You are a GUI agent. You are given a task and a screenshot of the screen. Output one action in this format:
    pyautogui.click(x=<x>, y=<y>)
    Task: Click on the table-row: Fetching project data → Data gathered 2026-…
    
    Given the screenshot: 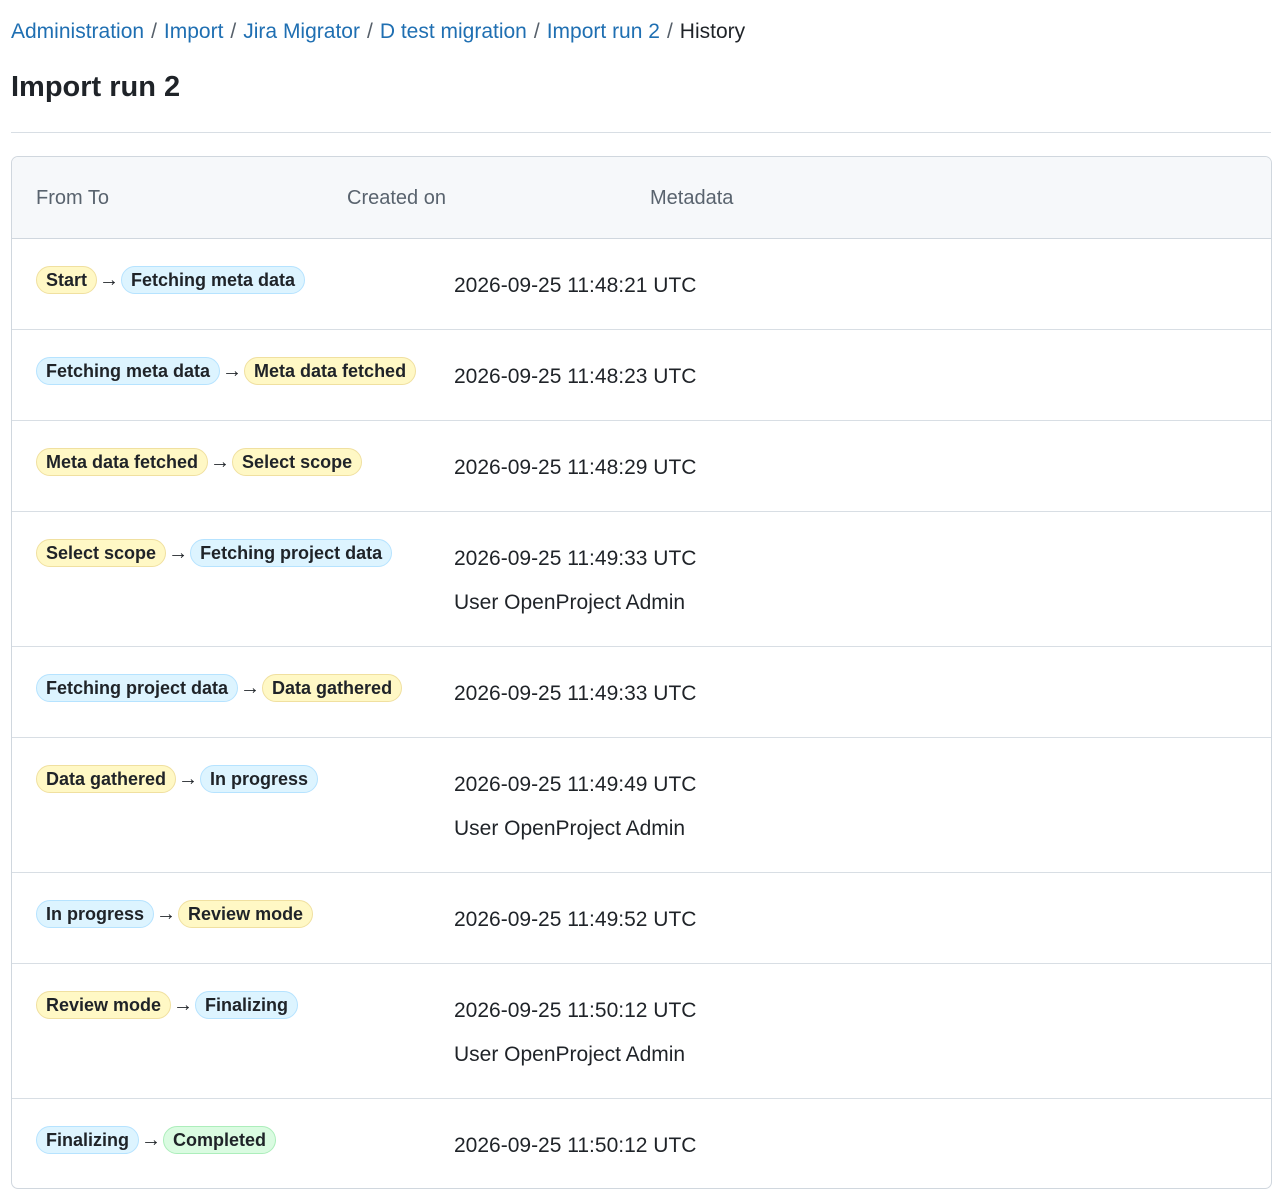 What is the action you would take?
    pyautogui.click(x=641, y=692)
    